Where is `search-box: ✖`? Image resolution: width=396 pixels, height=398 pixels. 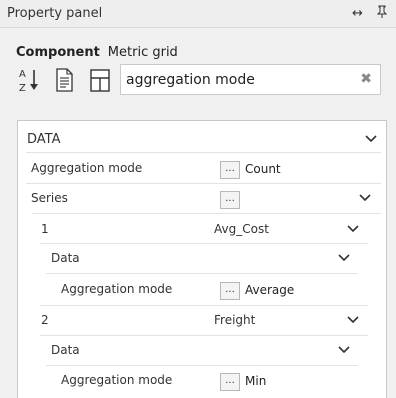
search-box: ✖ is located at coordinates (250, 79).